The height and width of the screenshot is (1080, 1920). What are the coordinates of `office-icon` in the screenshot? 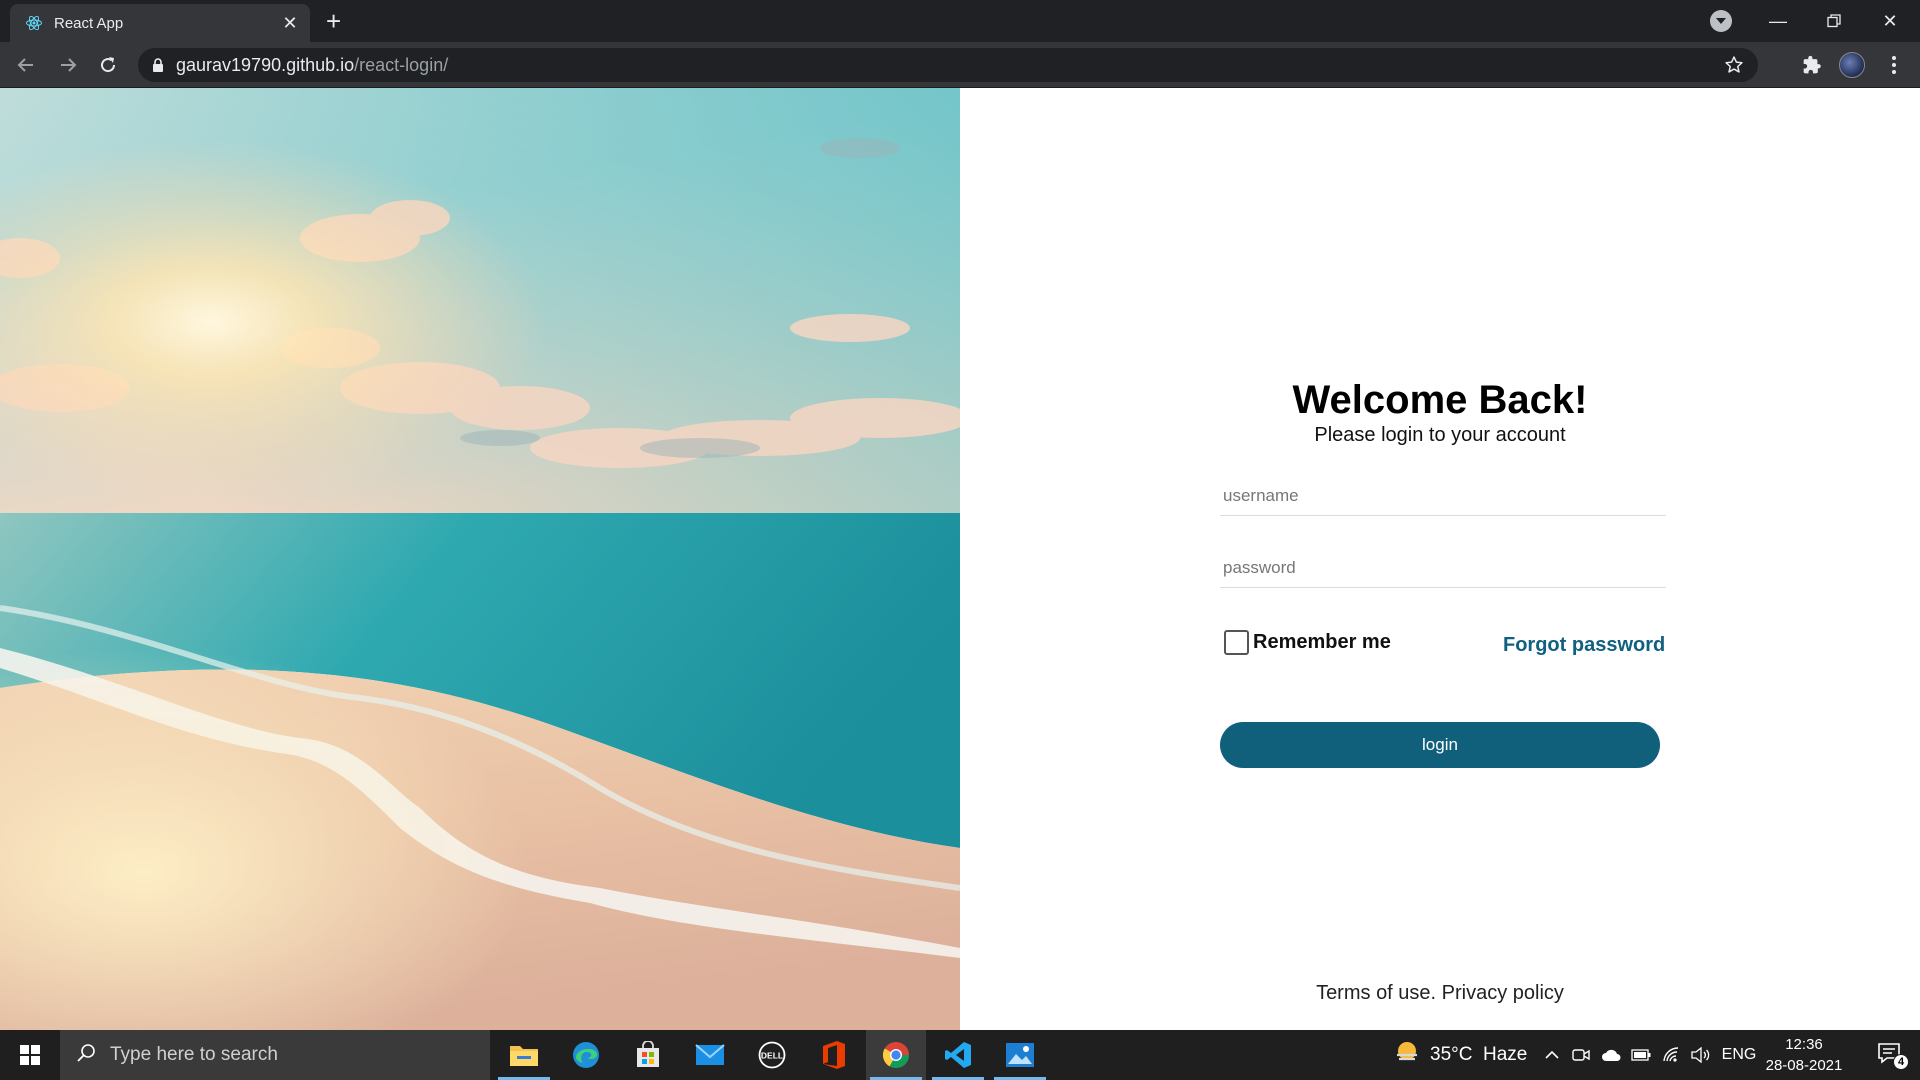 It's located at (834, 1055).